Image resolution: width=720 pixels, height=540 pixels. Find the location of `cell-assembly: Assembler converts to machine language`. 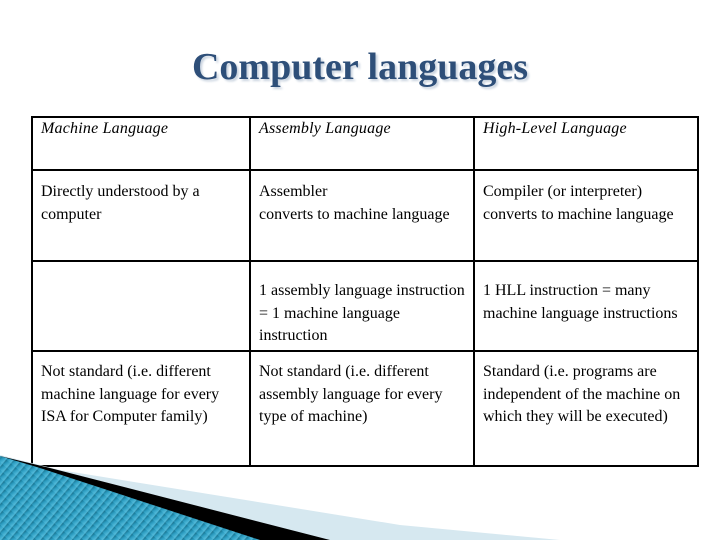

cell-assembly: Assembler converts to machine language is located at coordinates (362, 215).